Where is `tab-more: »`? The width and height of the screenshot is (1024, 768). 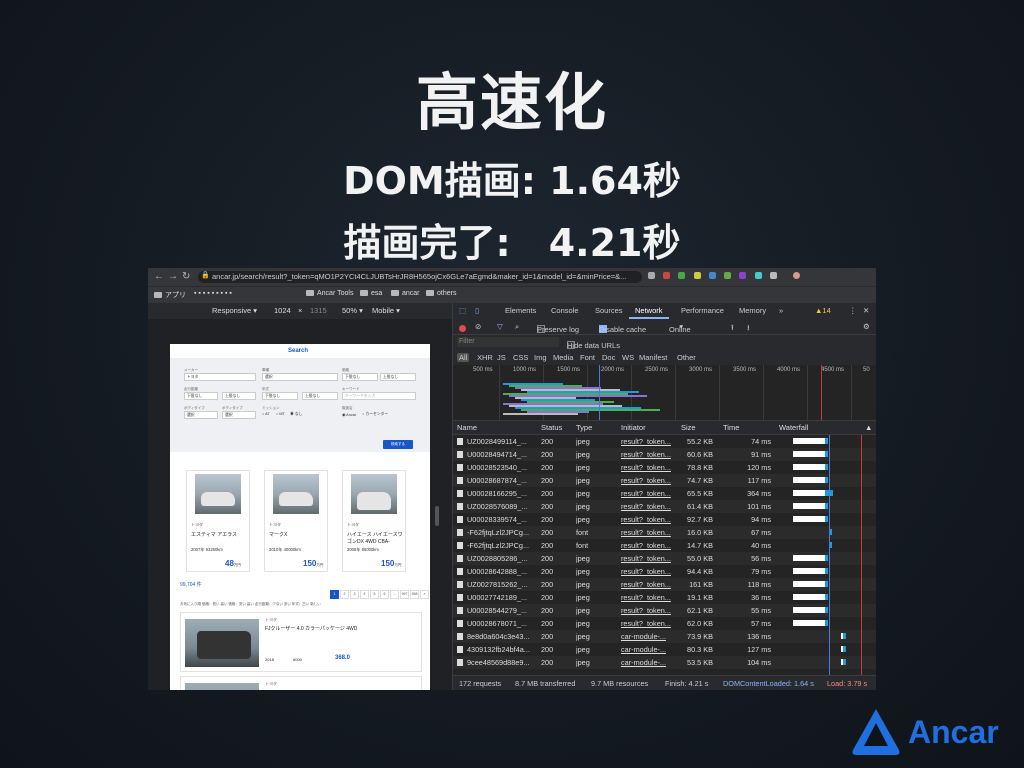
tab-more: » is located at coordinates (781, 310).